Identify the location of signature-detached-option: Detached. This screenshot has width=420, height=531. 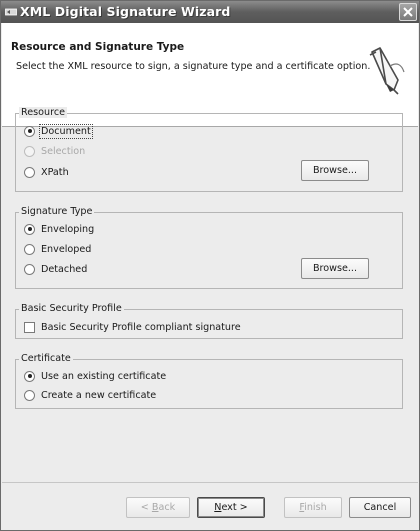
(55, 269).